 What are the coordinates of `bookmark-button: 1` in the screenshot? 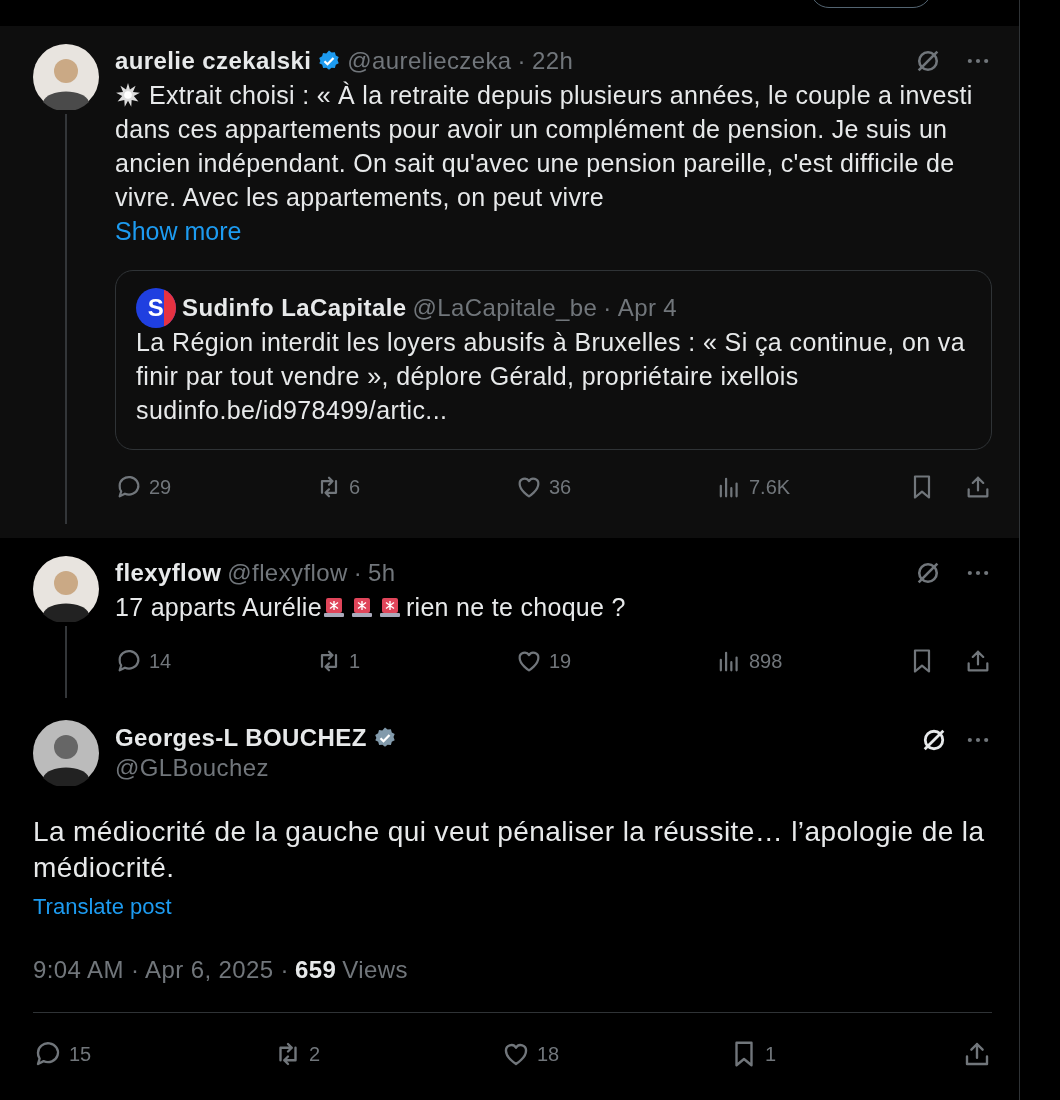 It's located at (845, 1054).